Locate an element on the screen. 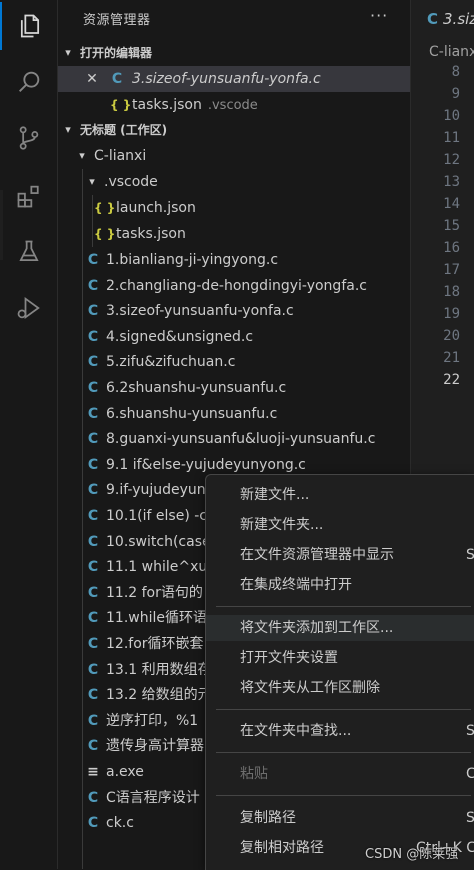 The width and height of the screenshot is (474, 870). folder-name: C-lianxi is located at coordinates (120, 156).